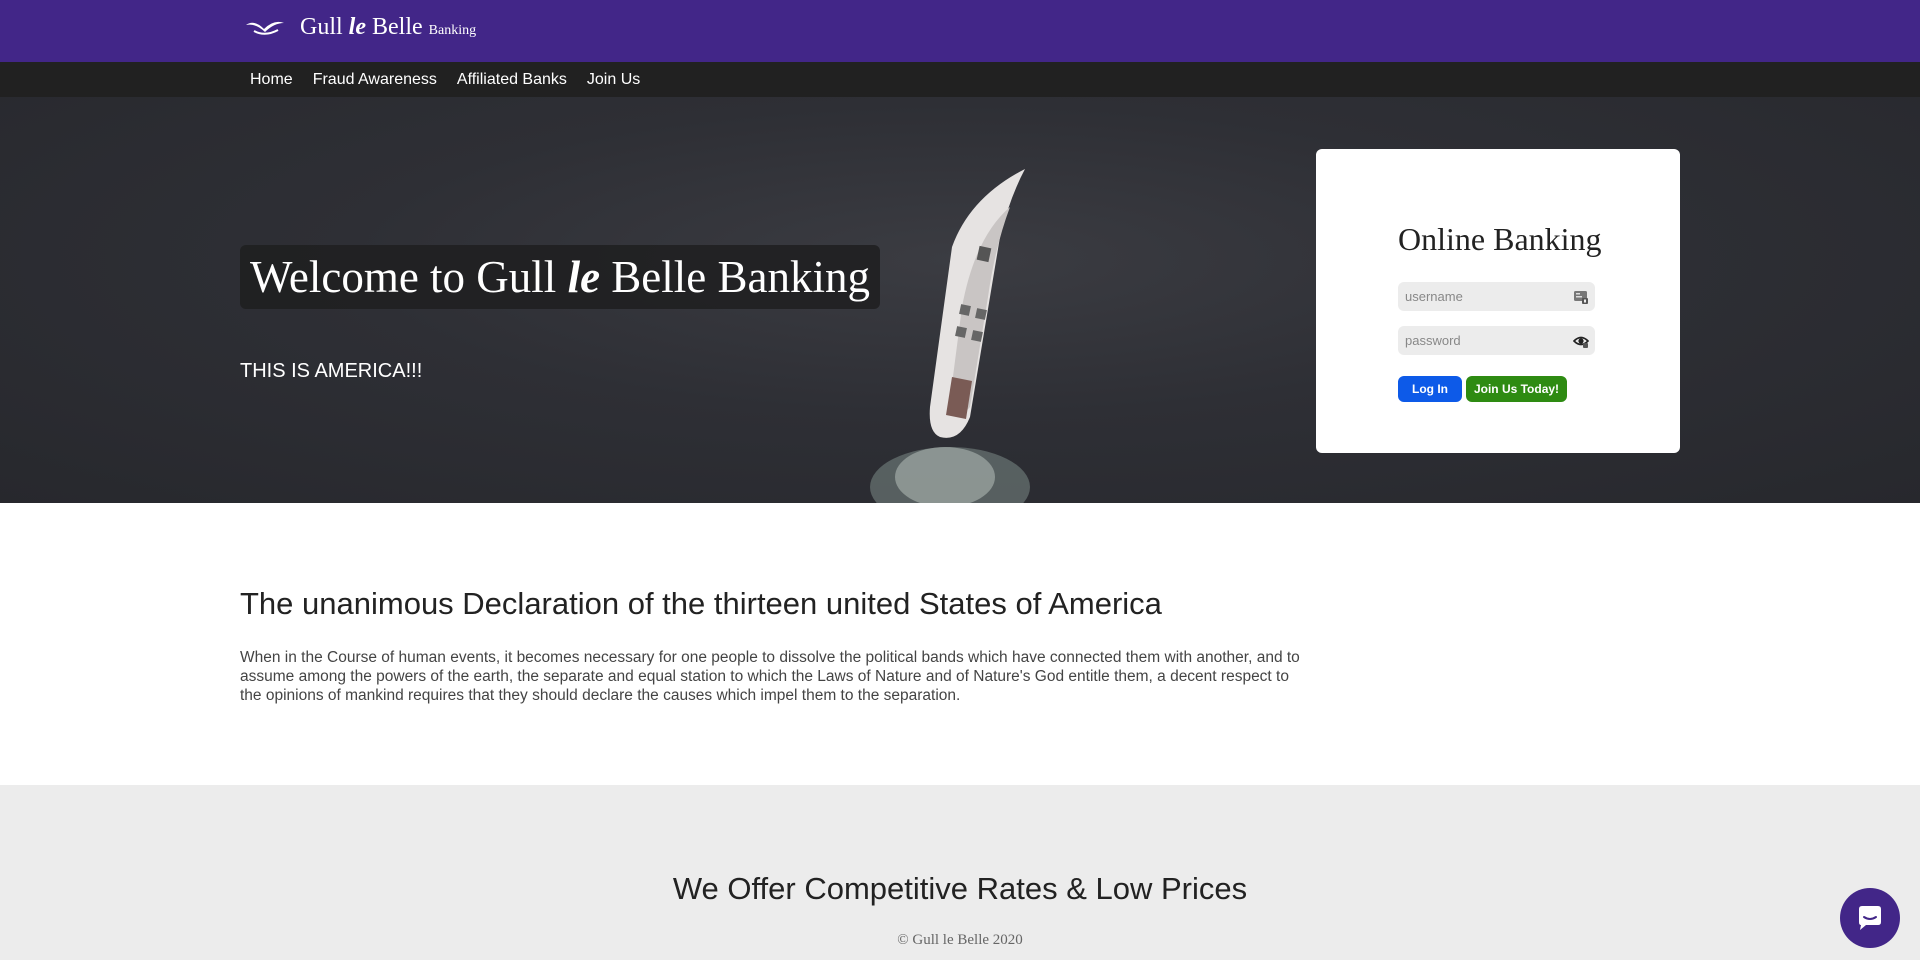 This screenshot has height=960, width=1920. What do you see at coordinates (1483, 296) in the screenshot?
I see `username-input` at bounding box center [1483, 296].